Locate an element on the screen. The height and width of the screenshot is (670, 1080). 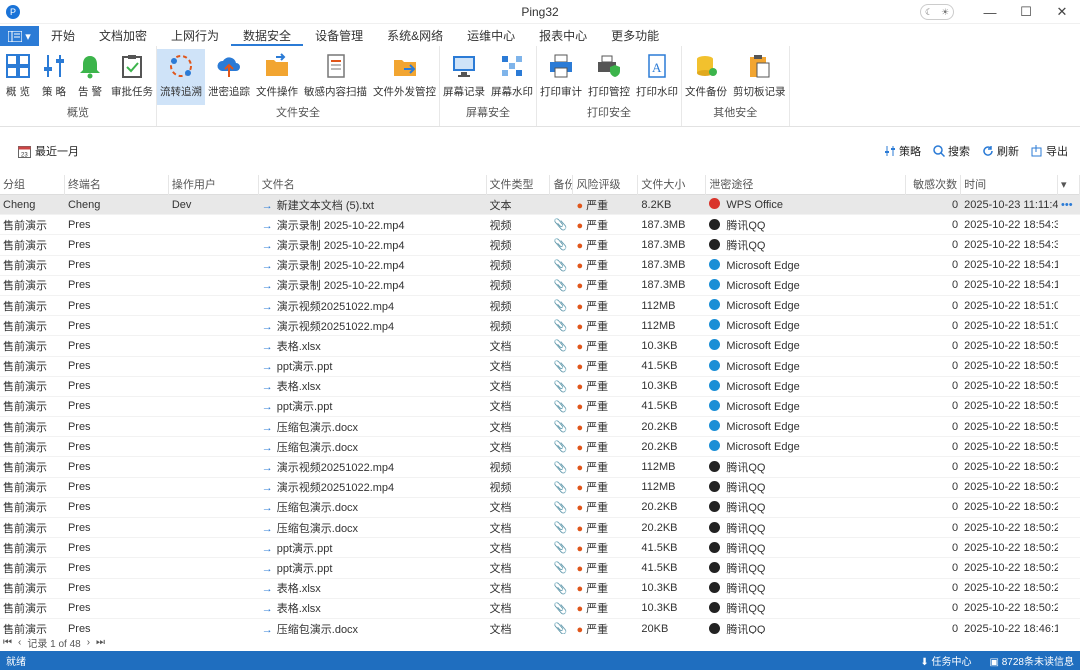
column-header-0: 分组 is located at coordinates (32, 185).